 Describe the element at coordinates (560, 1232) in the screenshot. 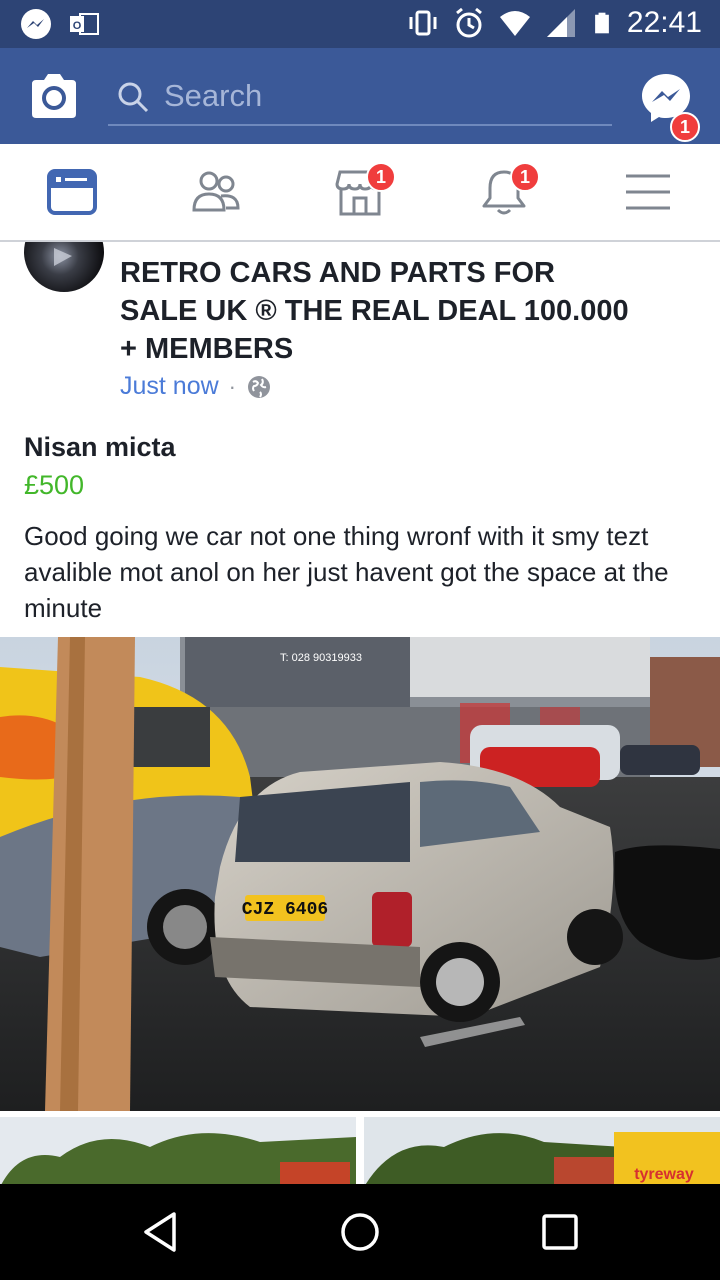

I see `recents-icon` at that location.